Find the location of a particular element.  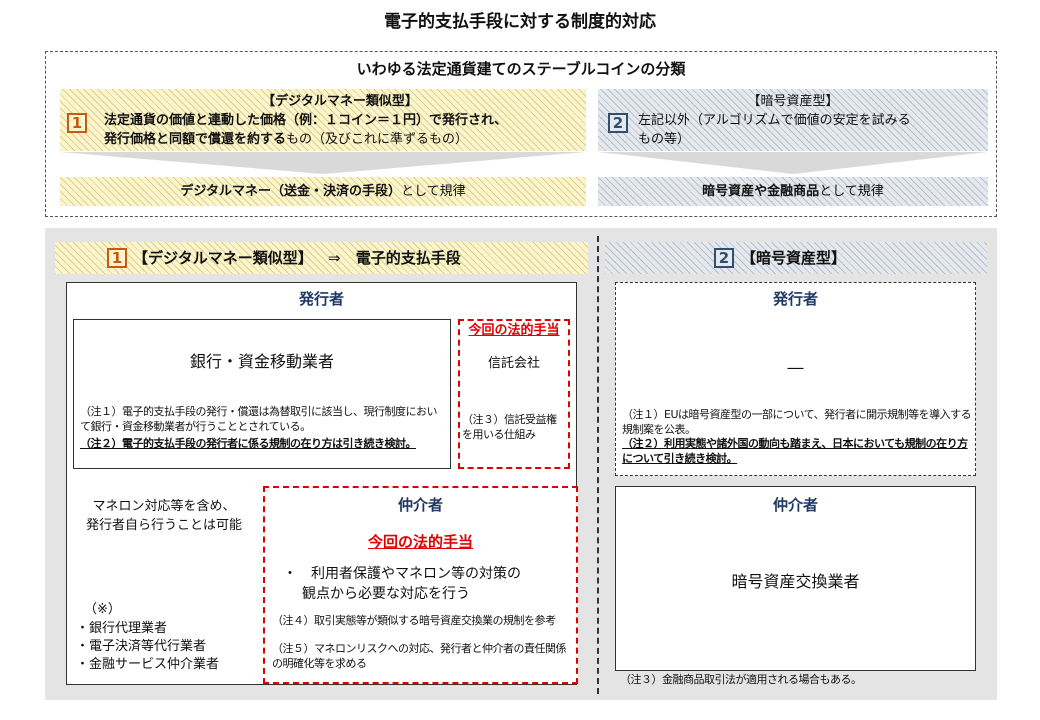

issuer-self-line2: 発行者自ら行うことは可能 is located at coordinates (163, 525).